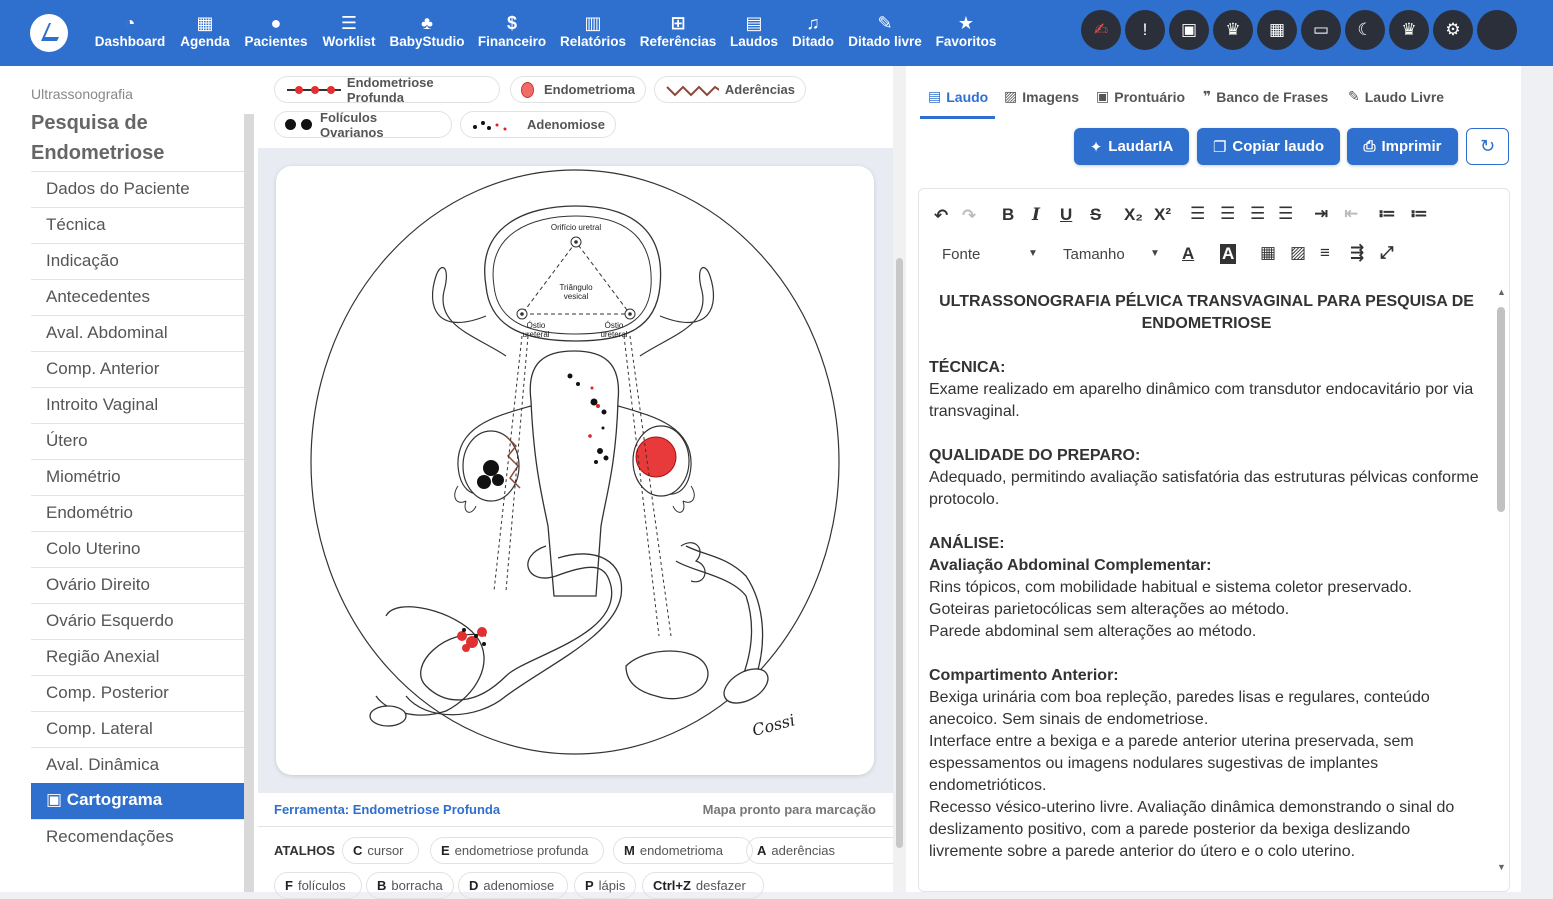 This screenshot has height=899, width=1553. What do you see at coordinates (678, 30) in the screenshot?
I see `nav-referências: ⊞ Referências` at bounding box center [678, 30].